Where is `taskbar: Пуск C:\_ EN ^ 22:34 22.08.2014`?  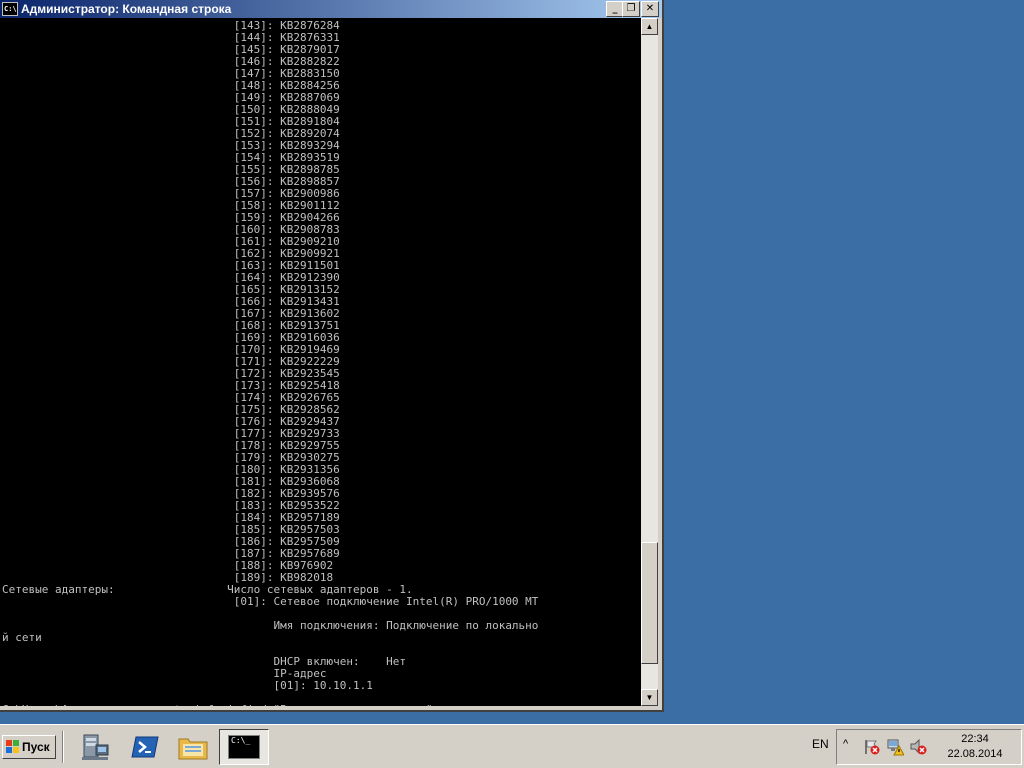
taskbar: Пуск C:\_ EN ^ 22:34 22.08.2014 is located at coordinates (512, 746).